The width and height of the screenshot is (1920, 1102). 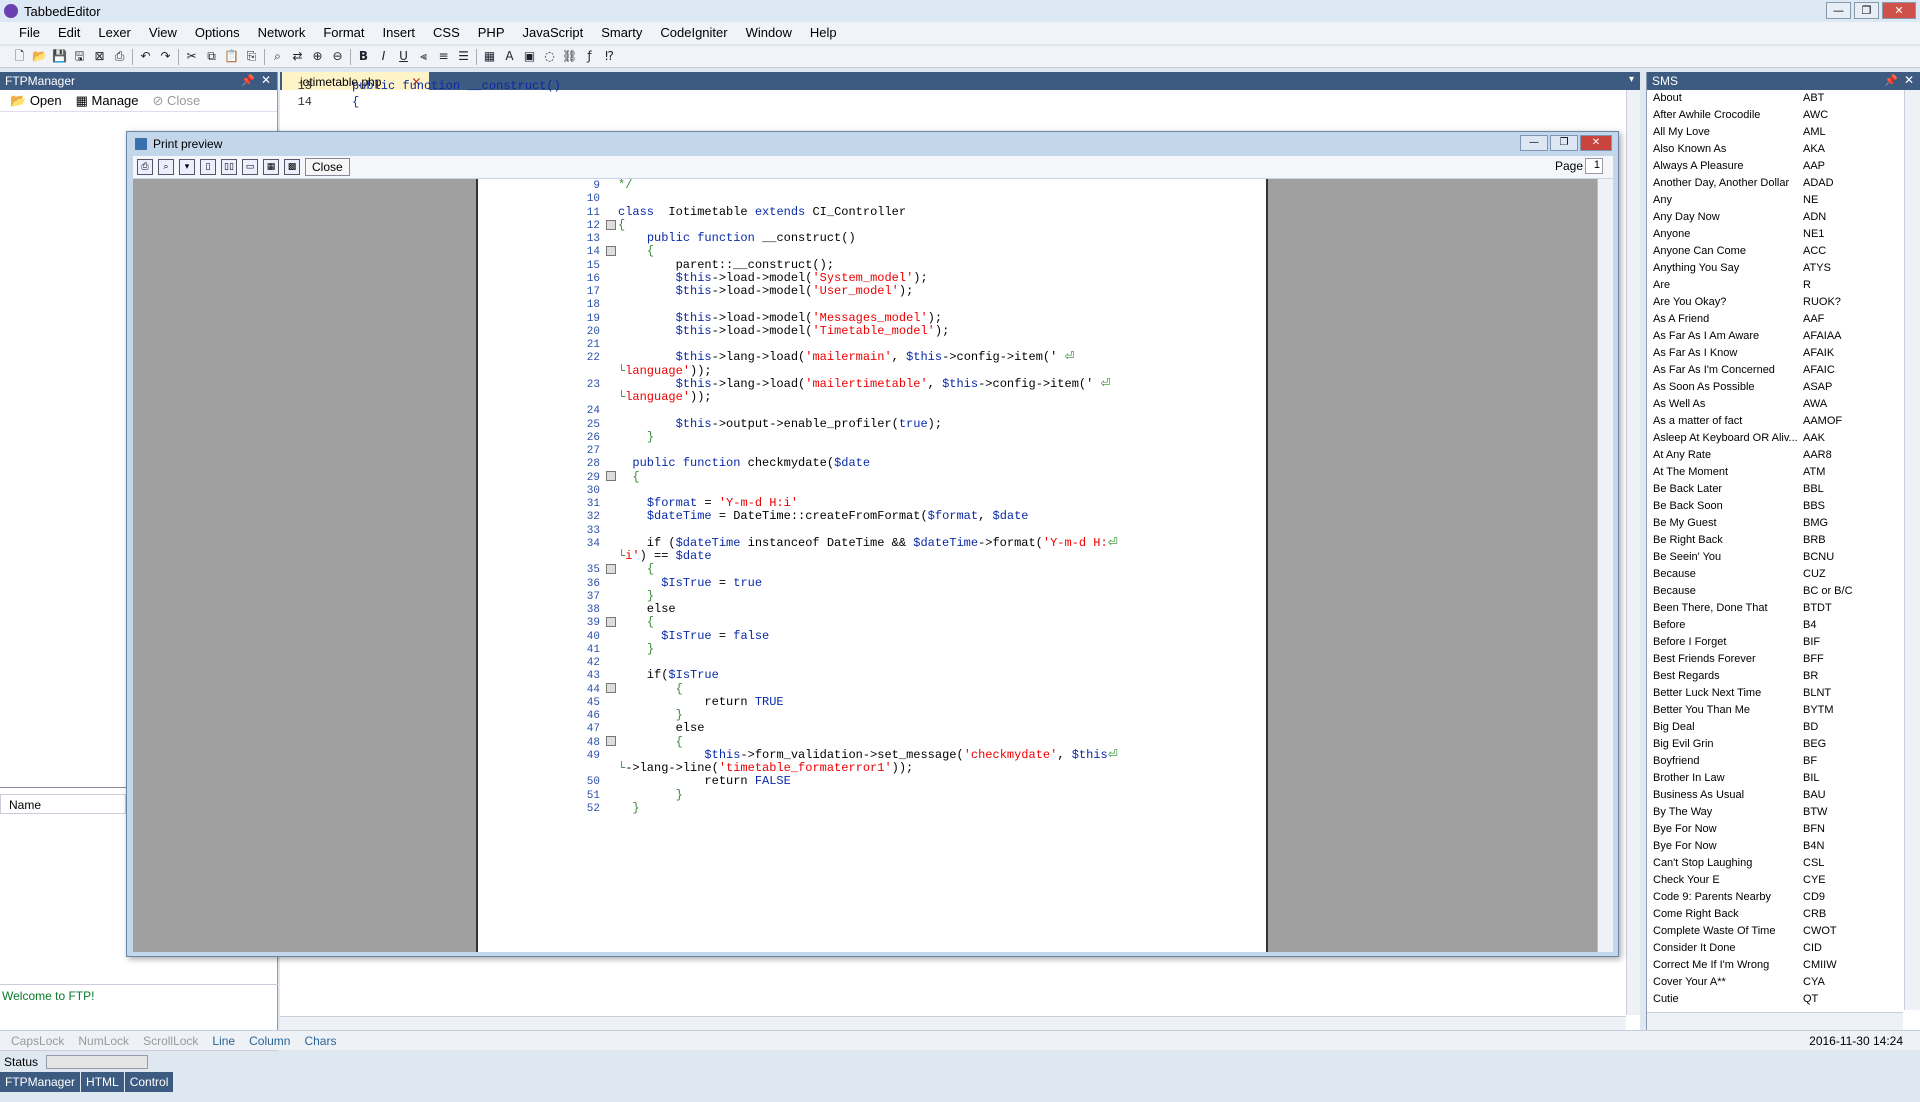 I want to click on sms-list-item: Check Your E CYE, so click(x=1775, y=880).